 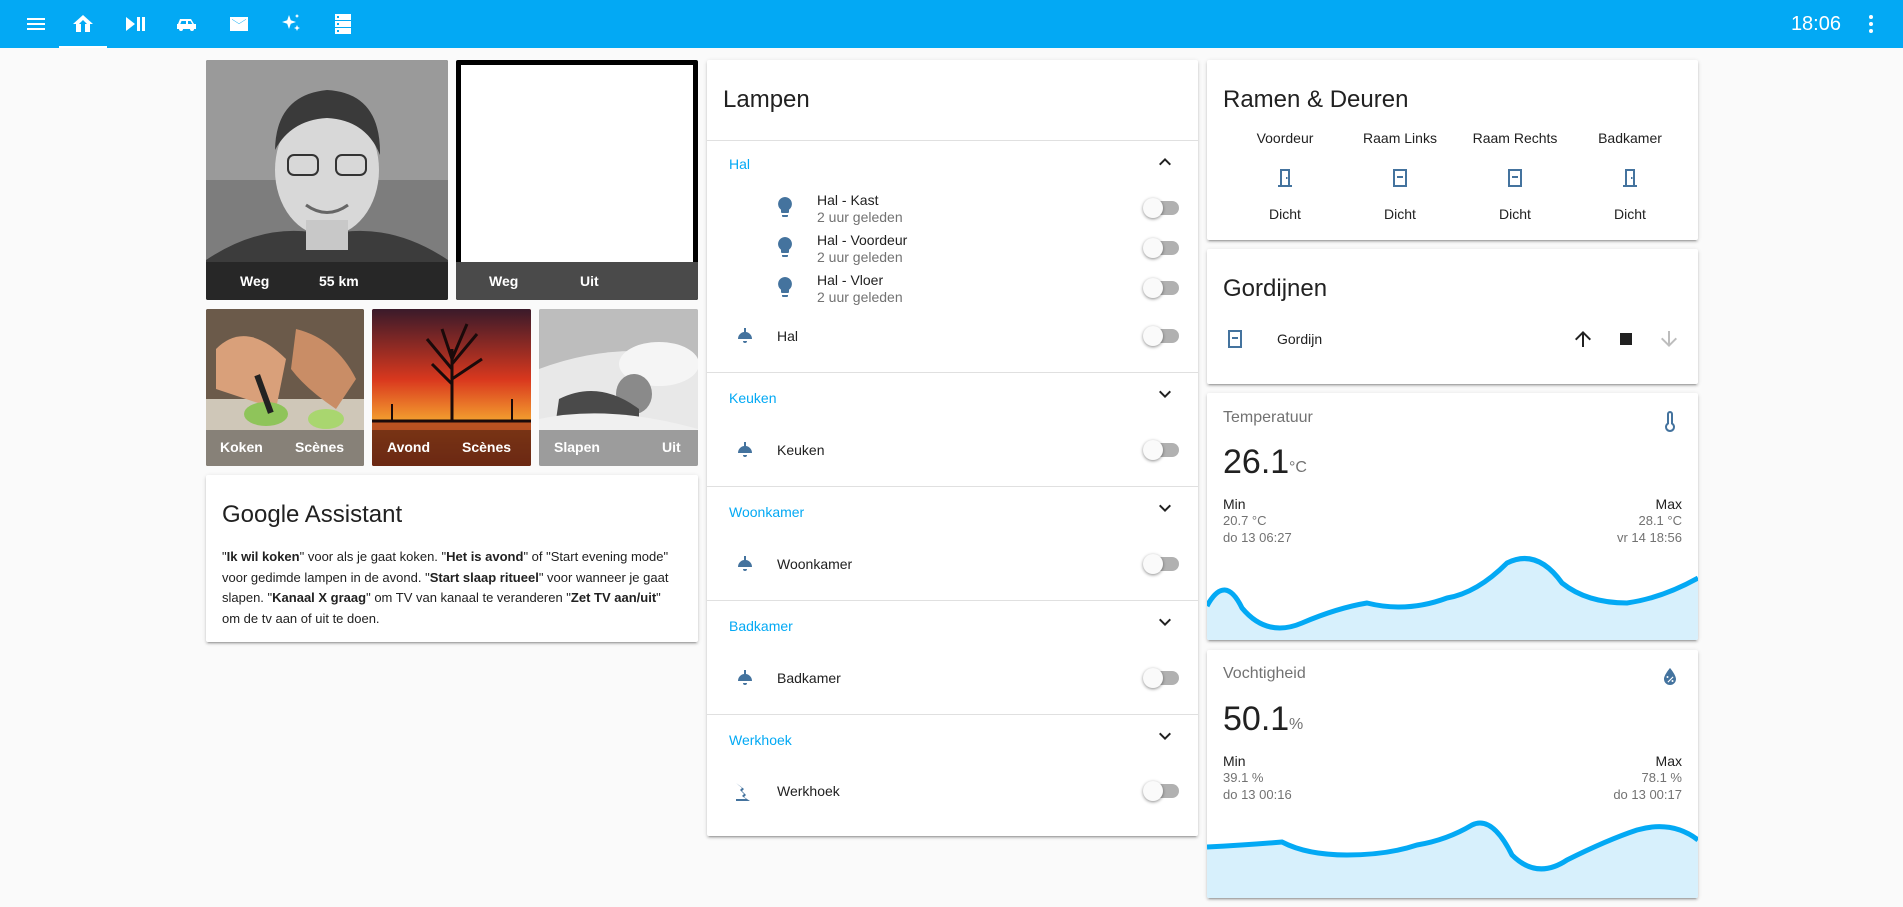 What do you see at coordinates (451, 448) in the screenshot?
I see `scene-caption: Avond Scènes` at bounding box center [451, 448].